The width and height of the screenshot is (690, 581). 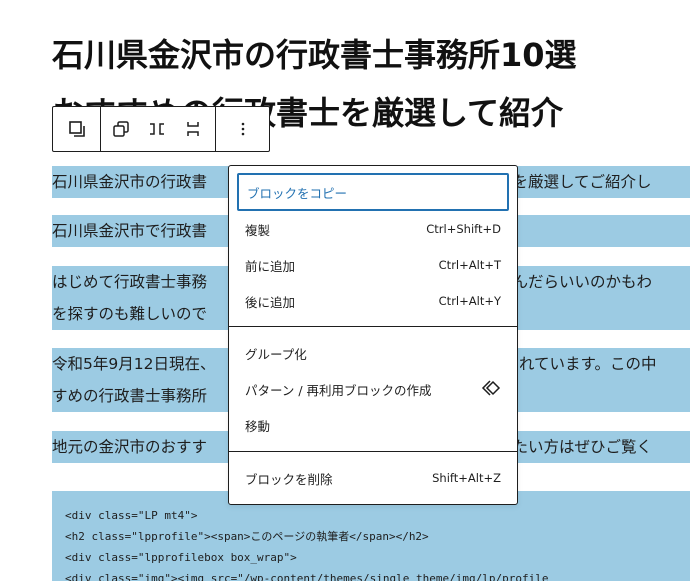 I want to click on align-horizontal-icon, so click(x=157, y=129).